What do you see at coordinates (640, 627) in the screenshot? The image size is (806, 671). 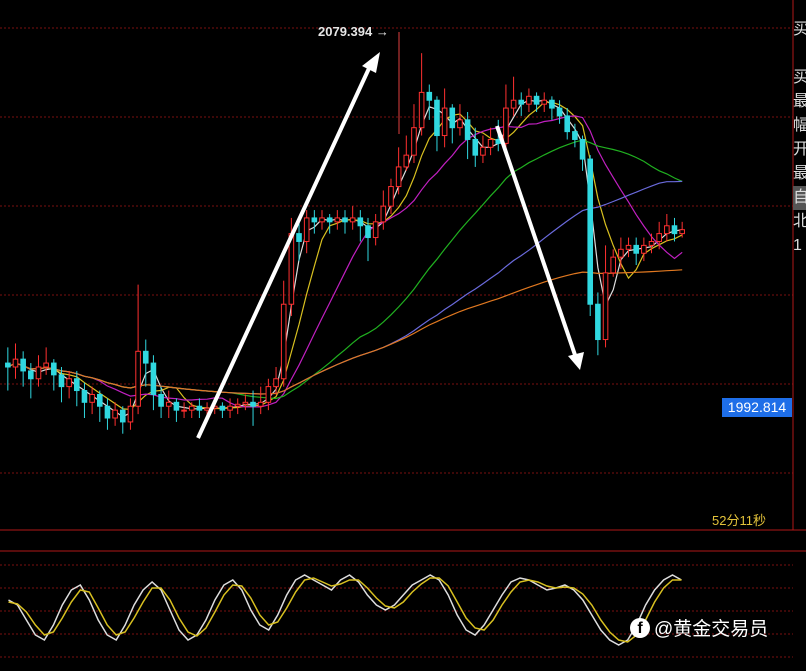 I see `facebook-icon: f` at bounding box center [640, 627].